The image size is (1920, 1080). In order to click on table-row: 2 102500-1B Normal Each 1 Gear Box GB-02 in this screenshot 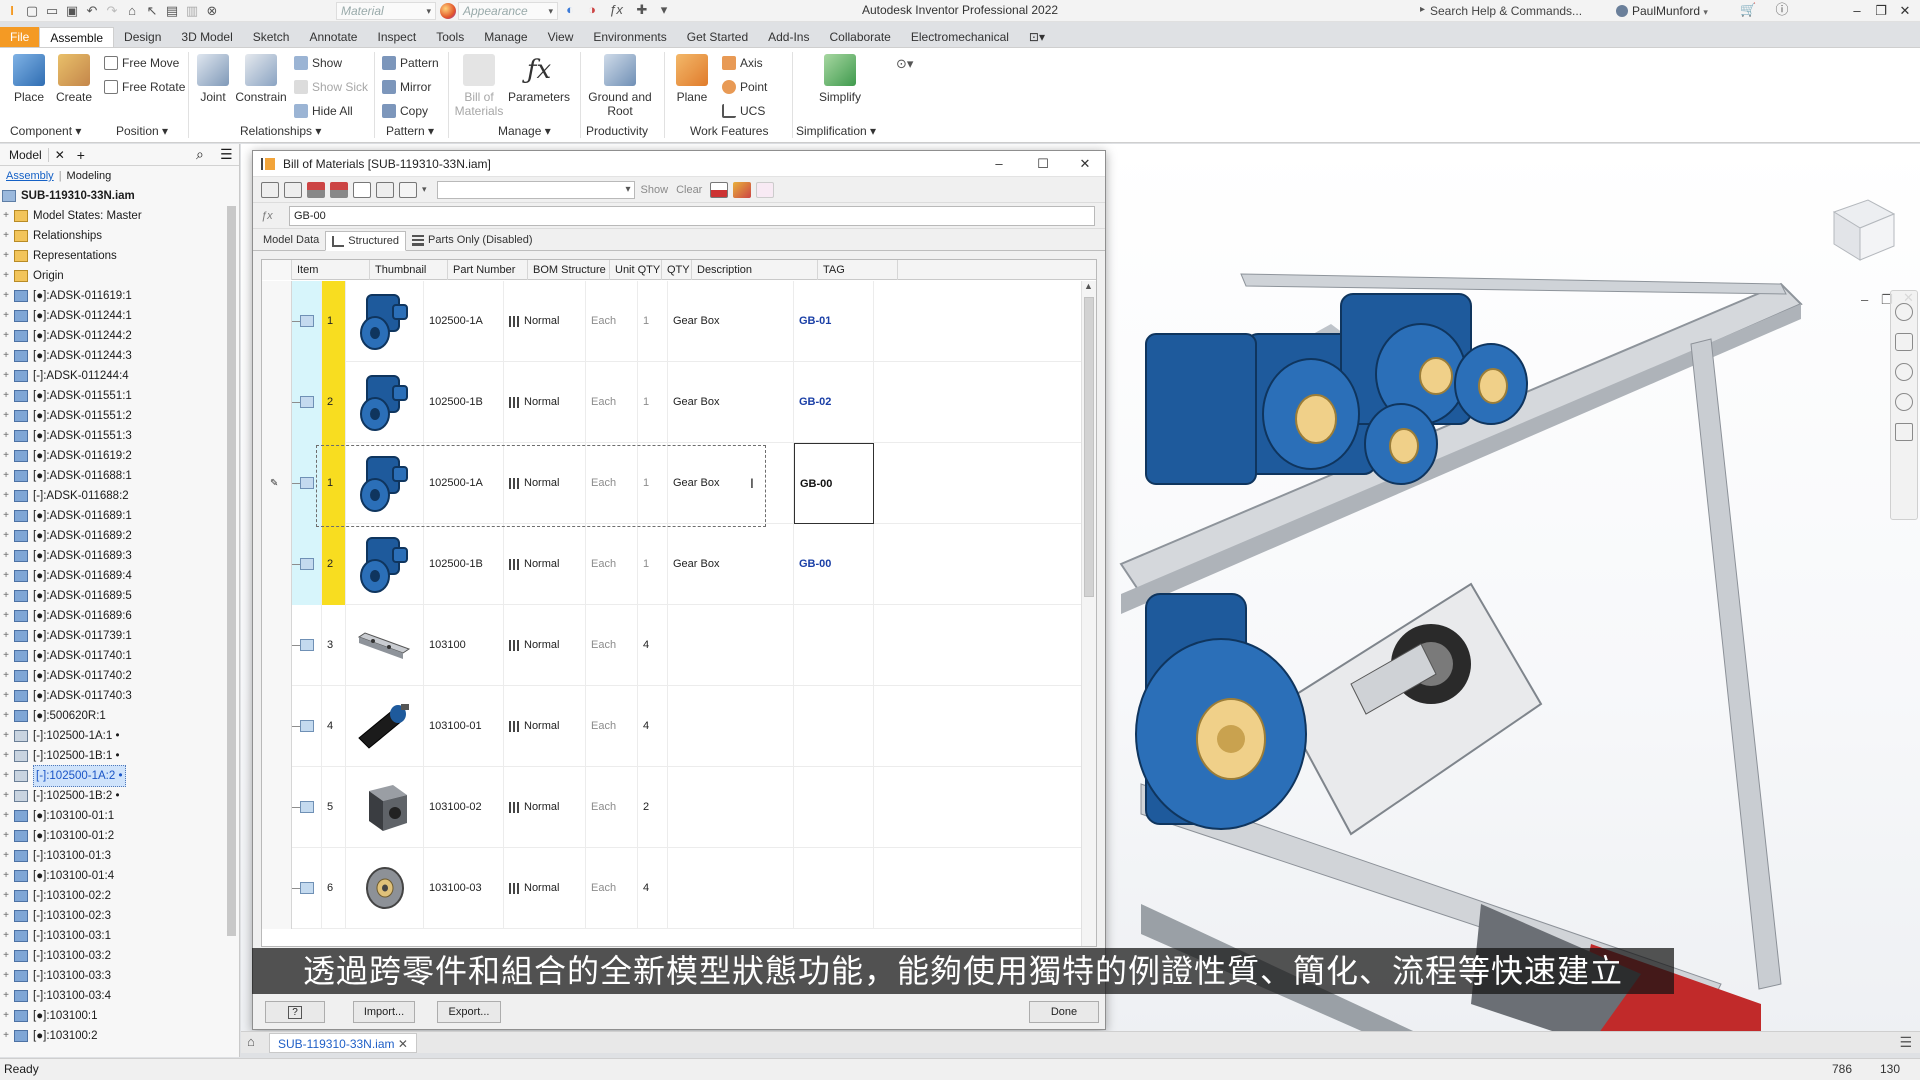, I will do `click(672, 402)`.